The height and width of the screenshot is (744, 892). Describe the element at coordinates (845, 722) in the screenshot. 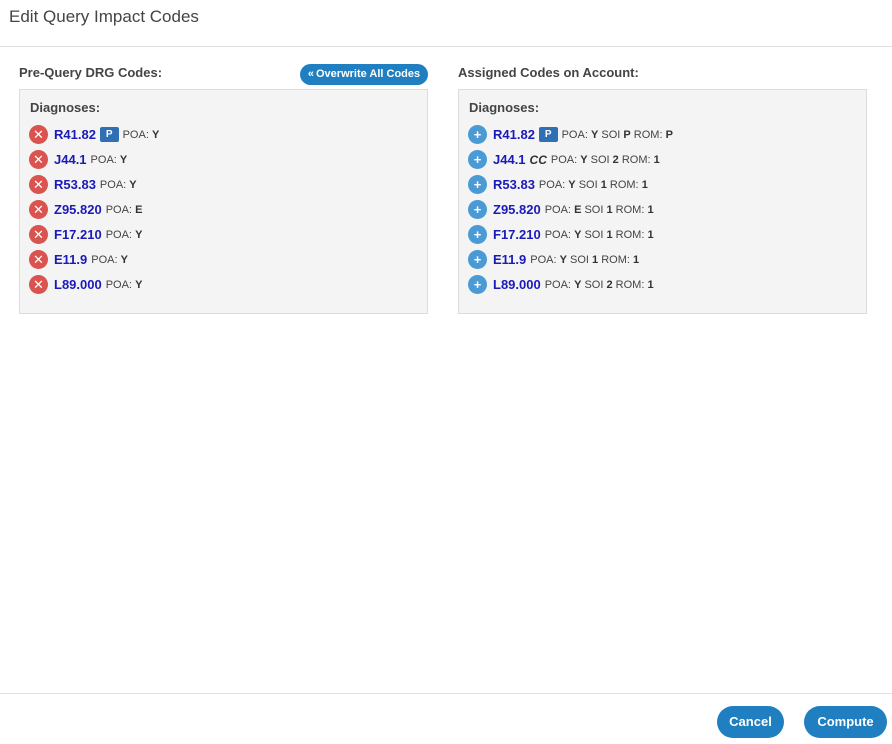

I see `compute-button: Compute` at that location.